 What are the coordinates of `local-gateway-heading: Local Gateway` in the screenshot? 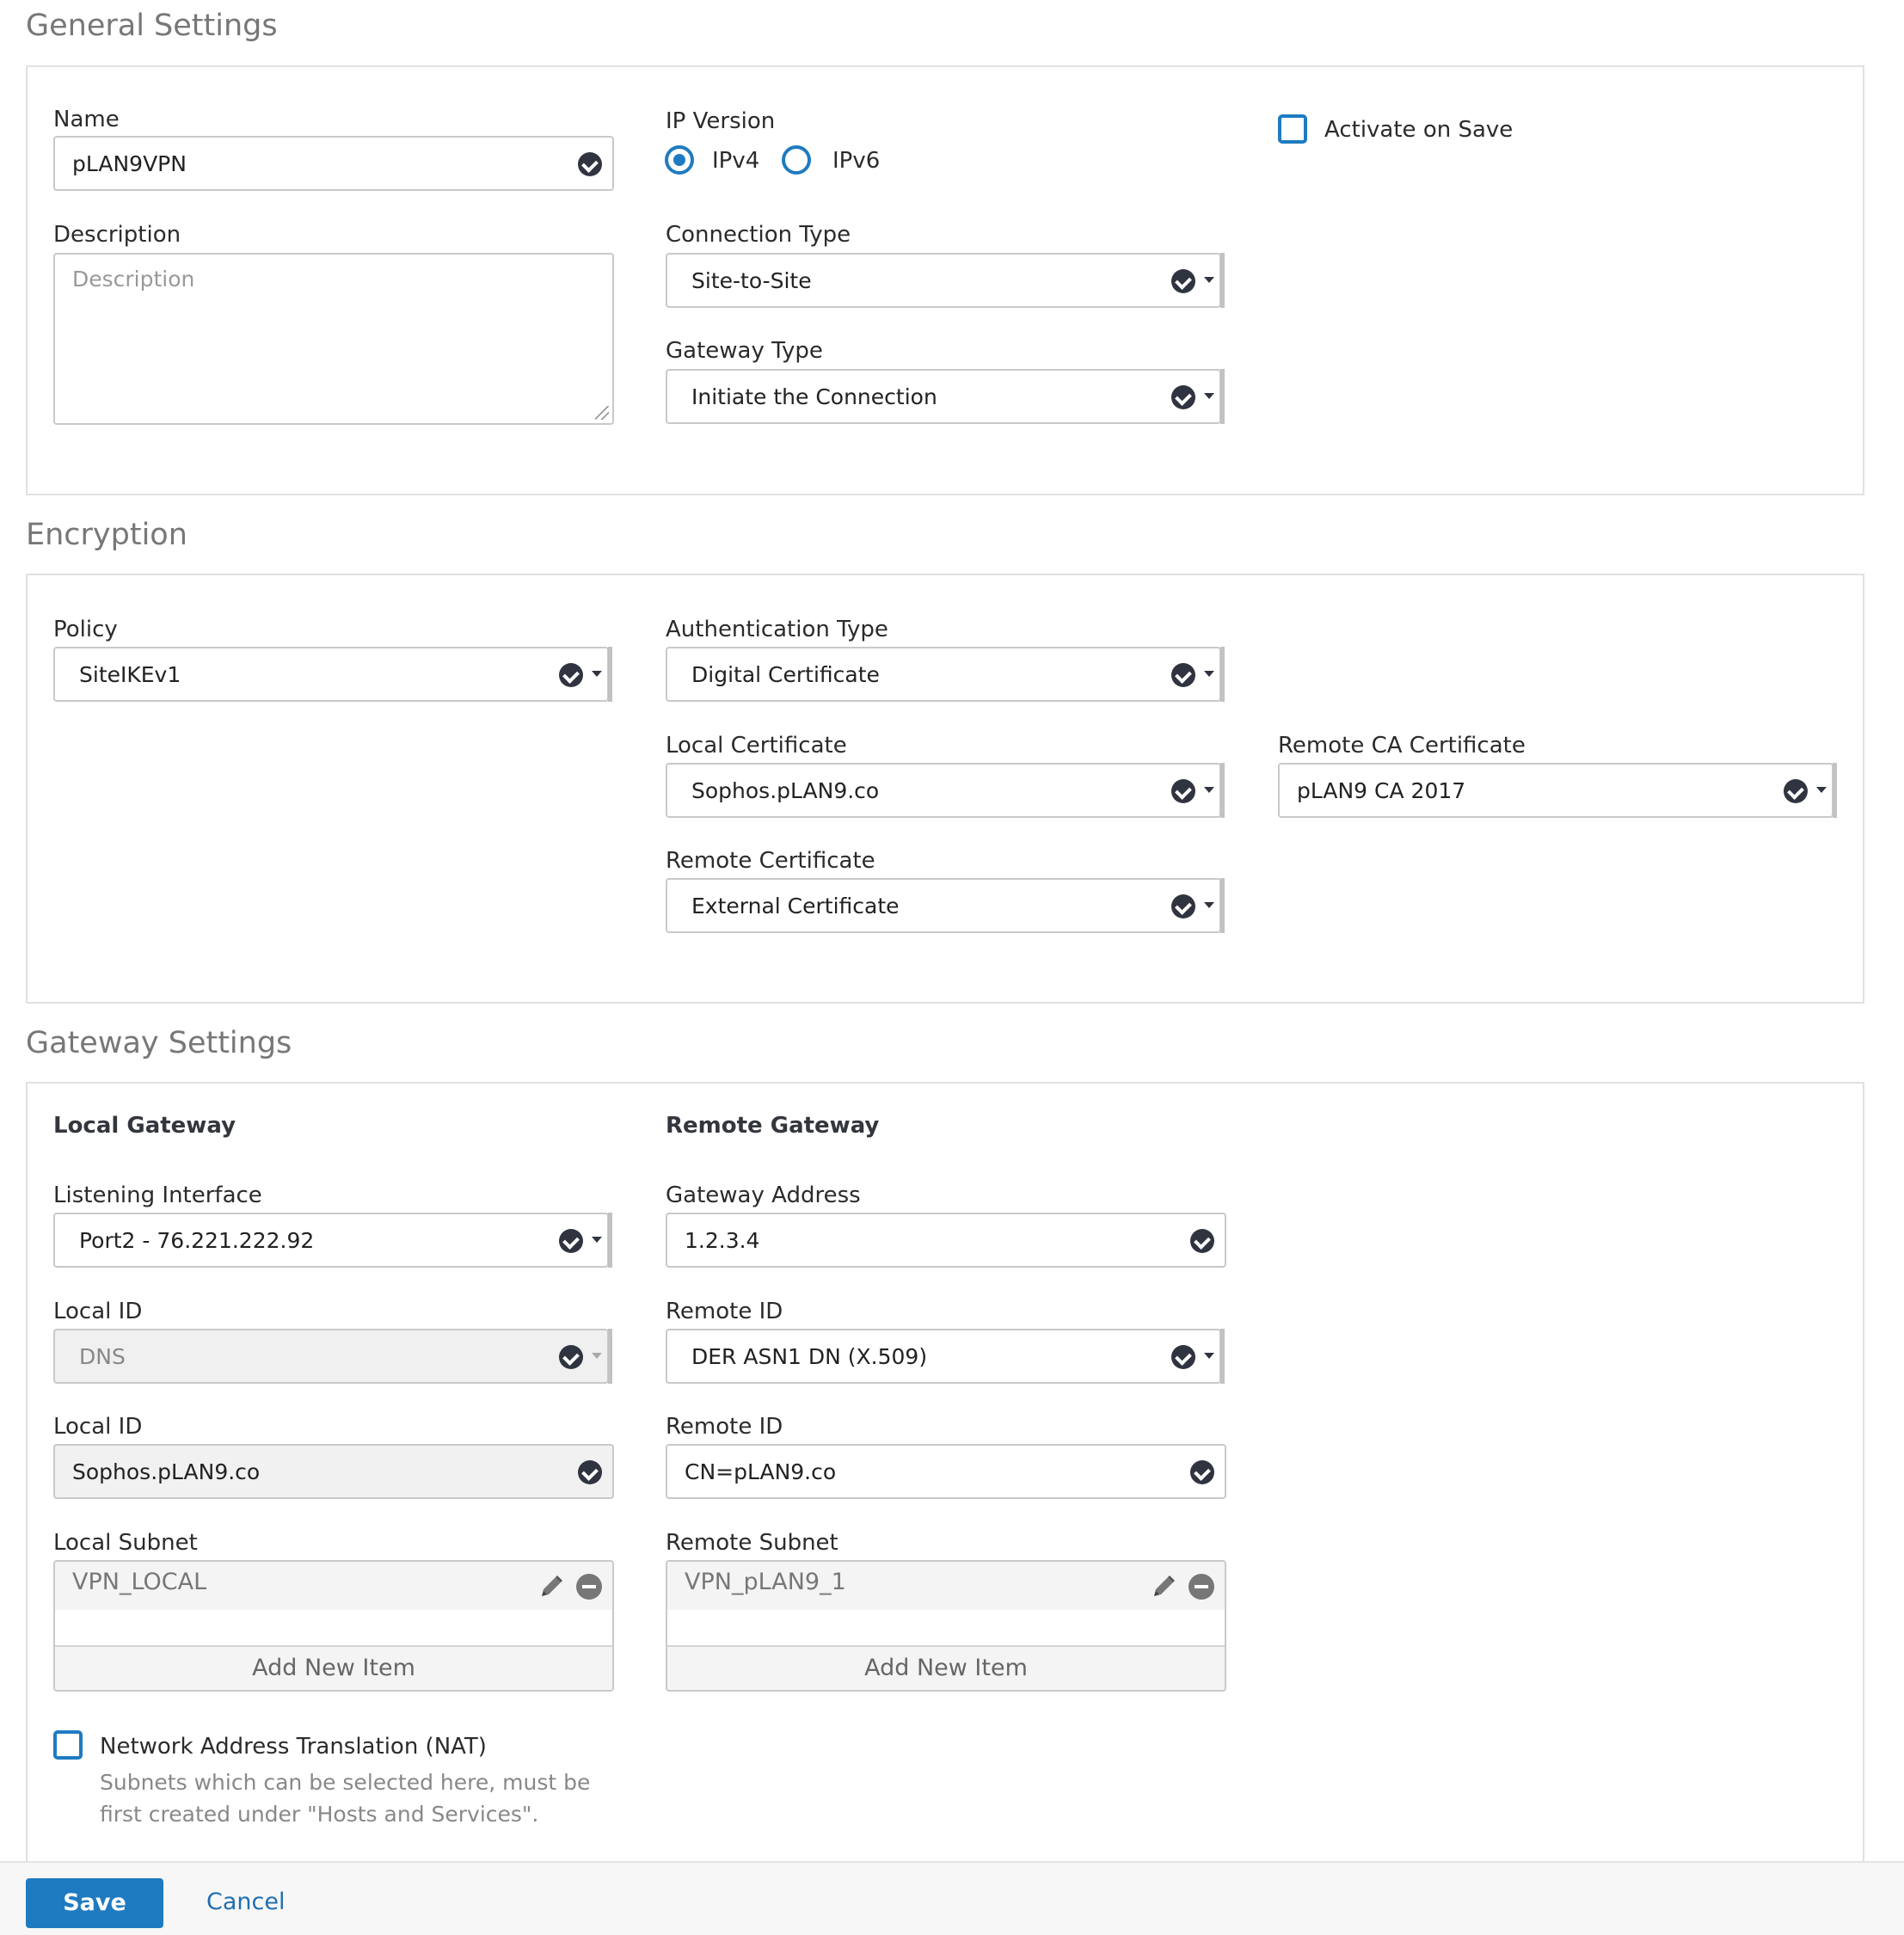 It's located at (145, 1126).